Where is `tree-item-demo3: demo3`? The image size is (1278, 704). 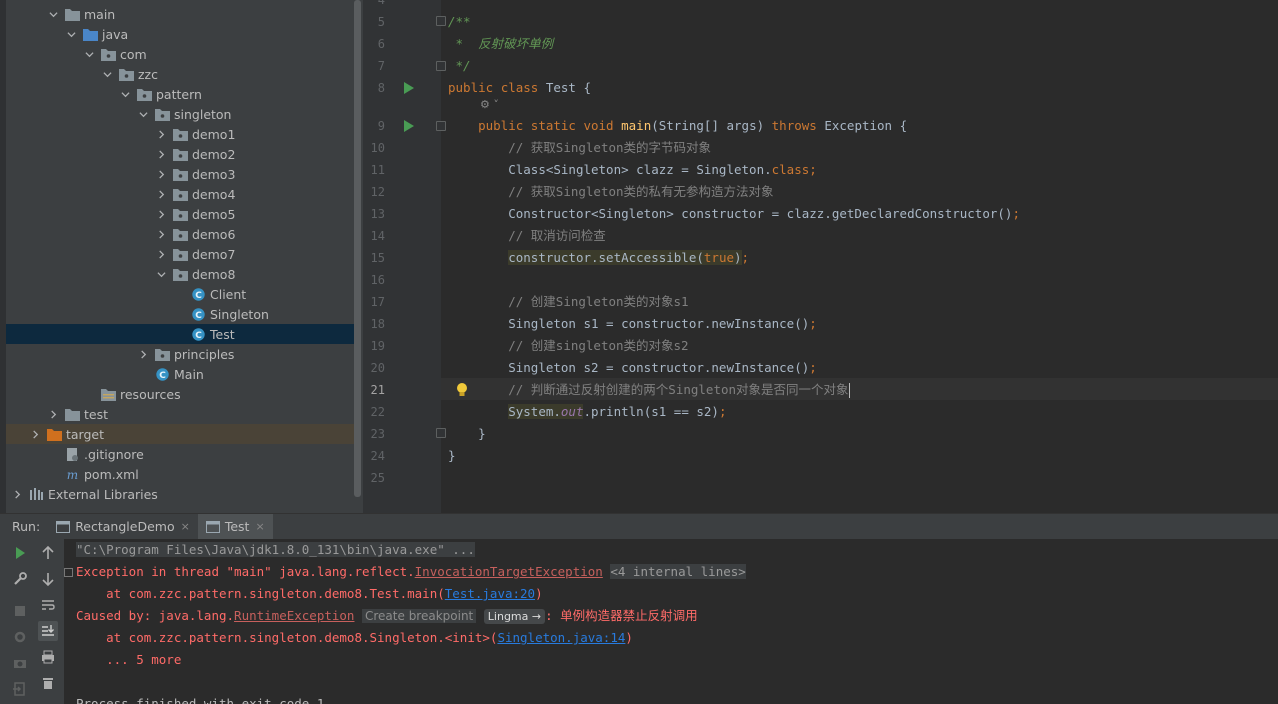 tree-item-demo3: demo3 is located at coordinates (180, 174).